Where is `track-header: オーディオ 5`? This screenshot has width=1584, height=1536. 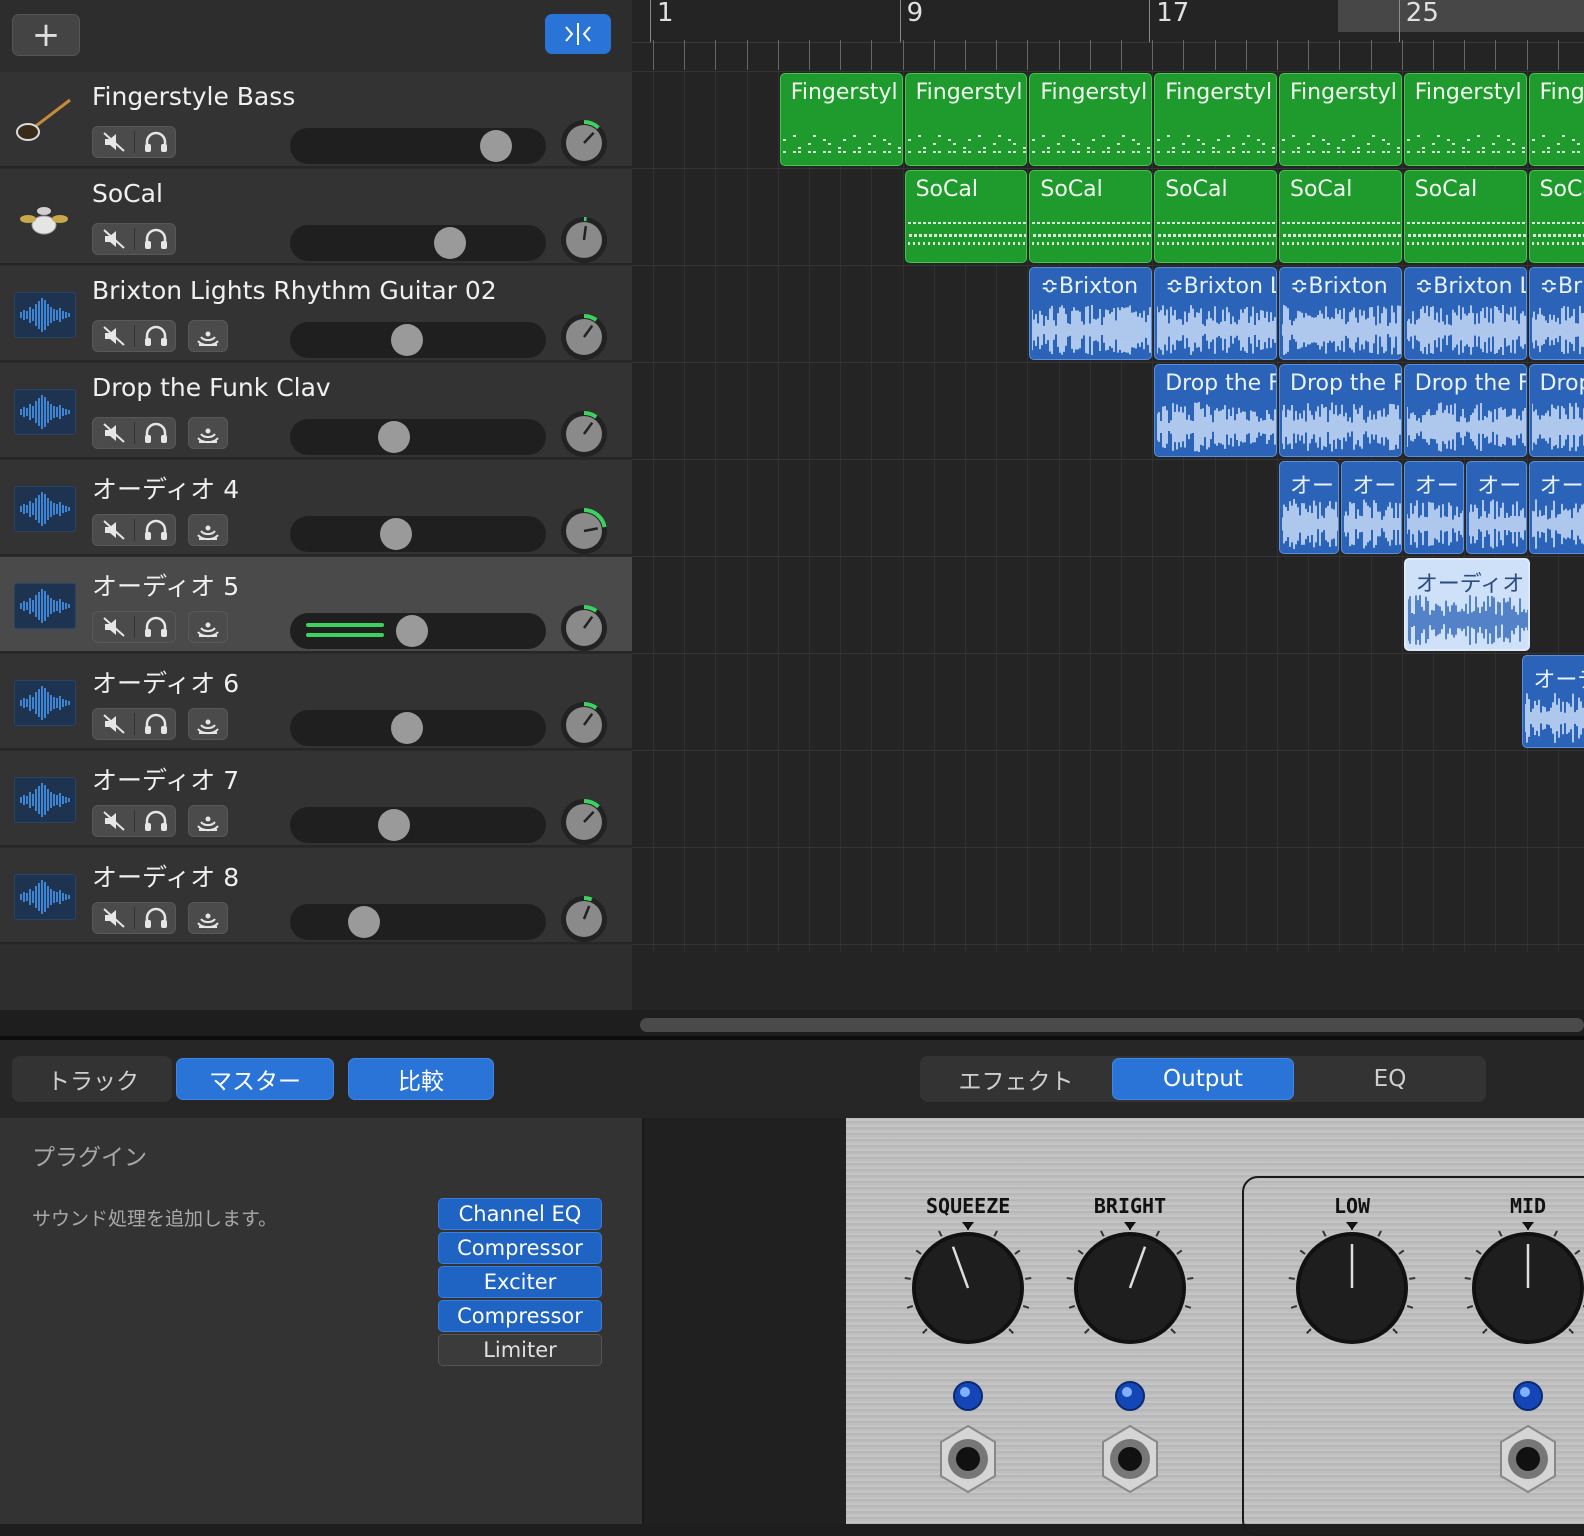 track-header: オーディオ 5 is located at coordinates (316, 605).